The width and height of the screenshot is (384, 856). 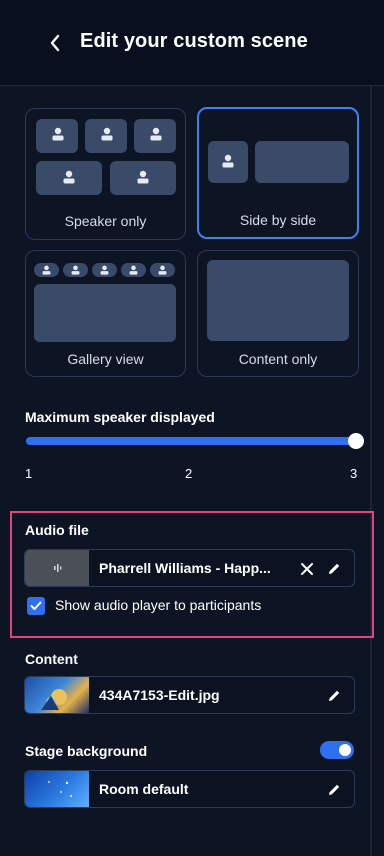 What do you see at coordinates (189, 789) in the screenshot?
I see `stage-background-row: Room default` at bounding box center [189, 789].